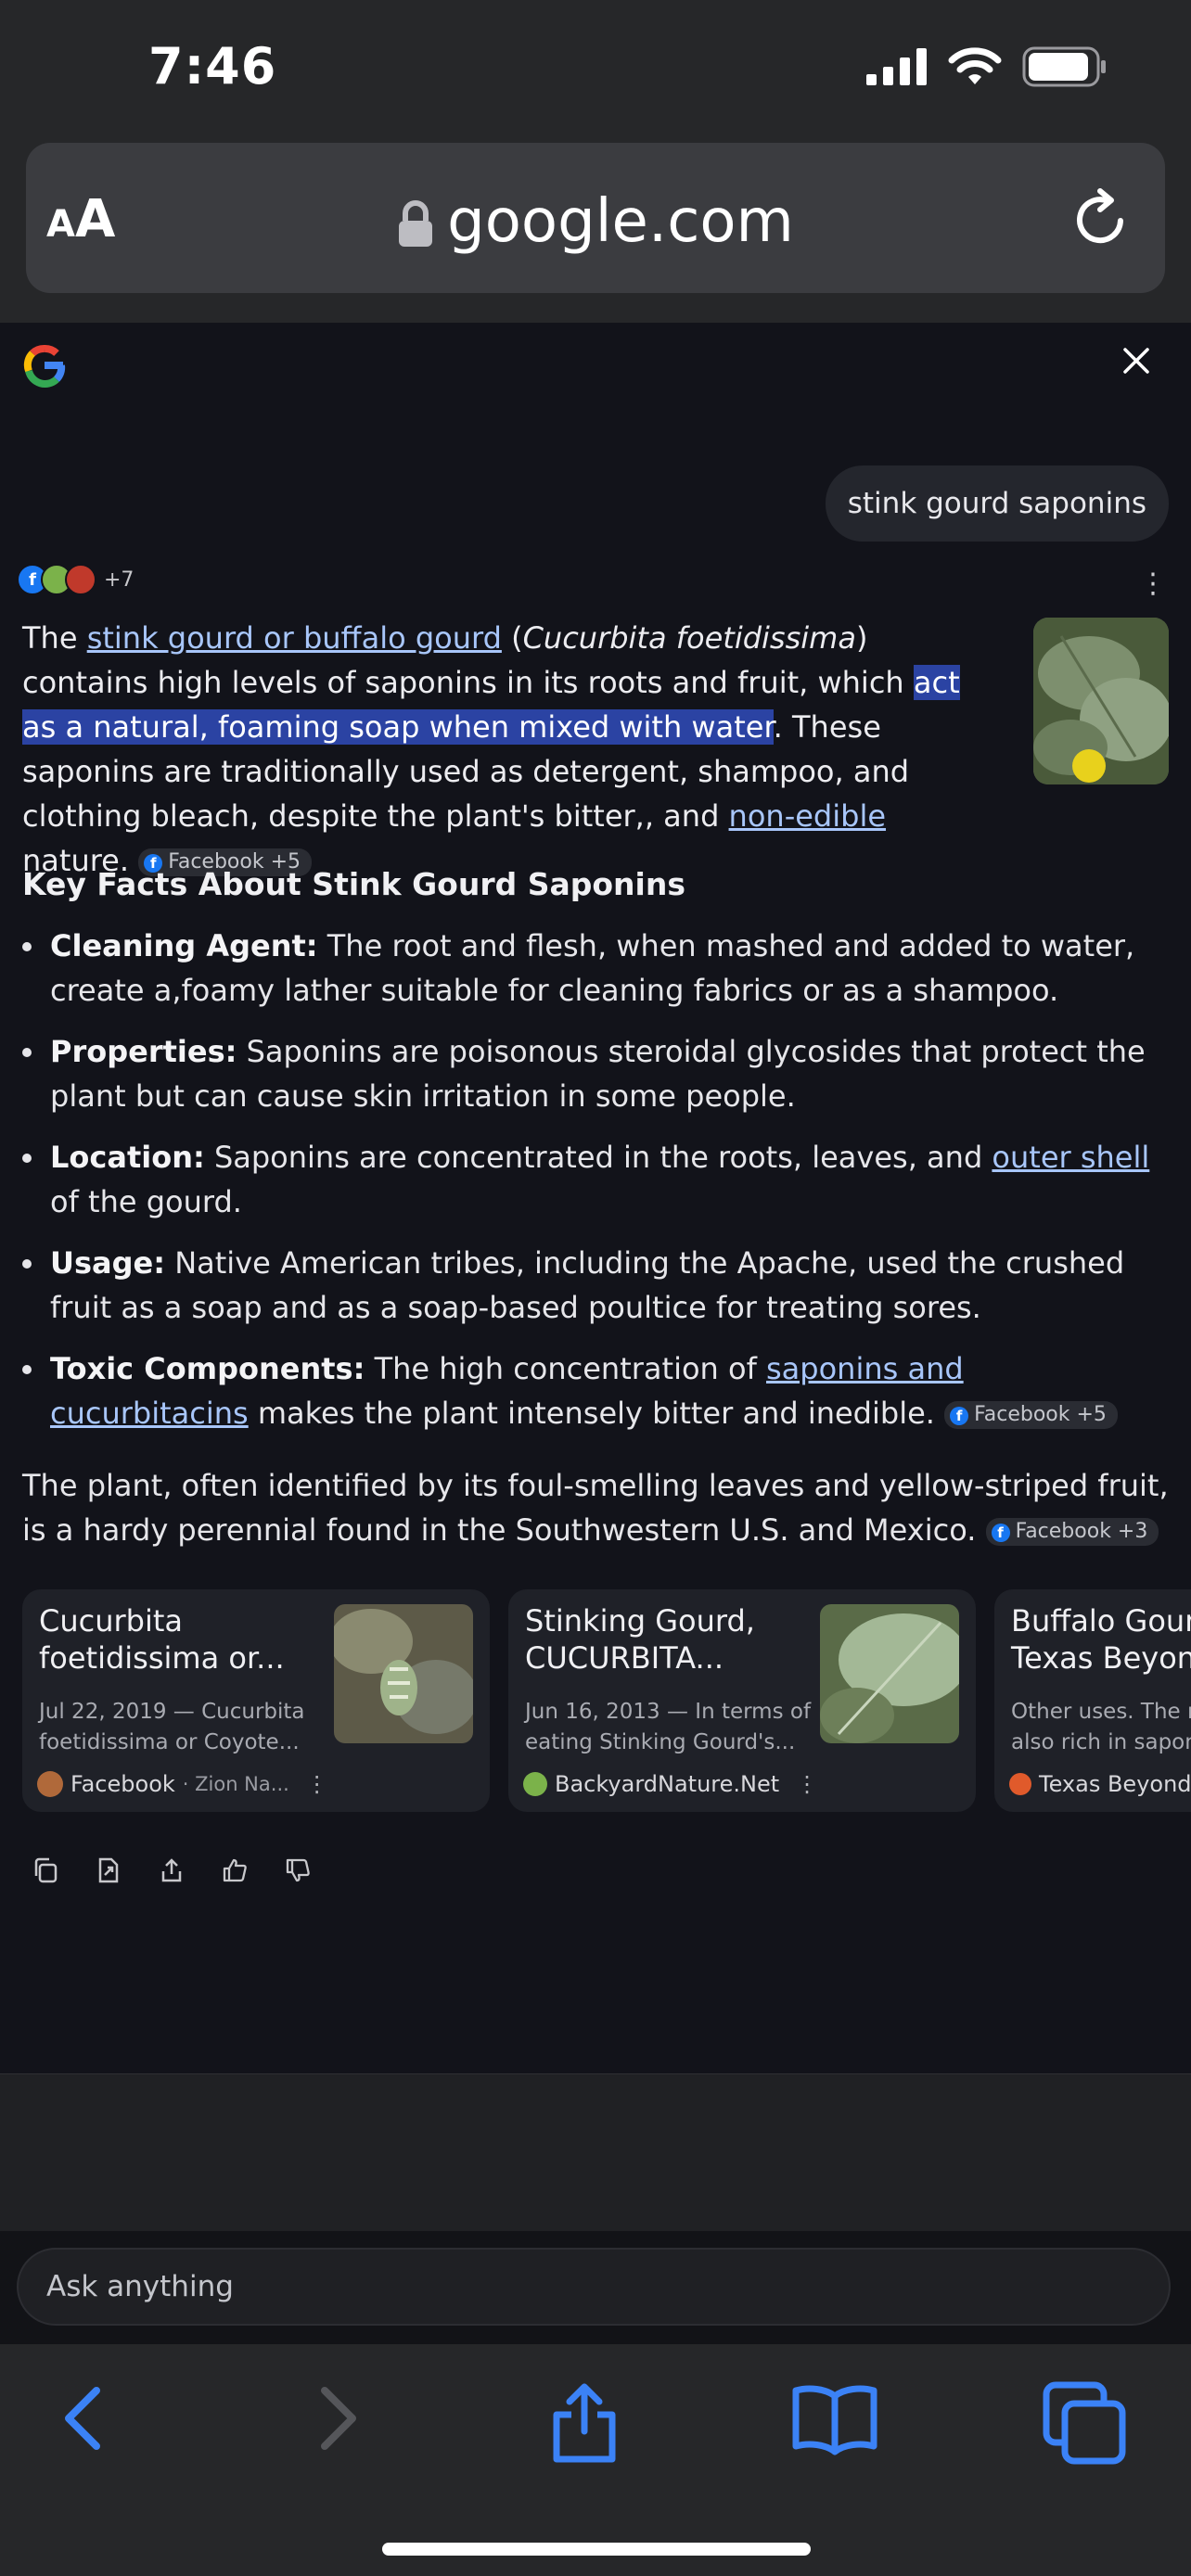 The image size is (1191, 2576). What do you see at coordinates (689, 638) in the screenshot?
I see `answer-italic: Cucurbita foetidissima` at bounding box center [689, 638].